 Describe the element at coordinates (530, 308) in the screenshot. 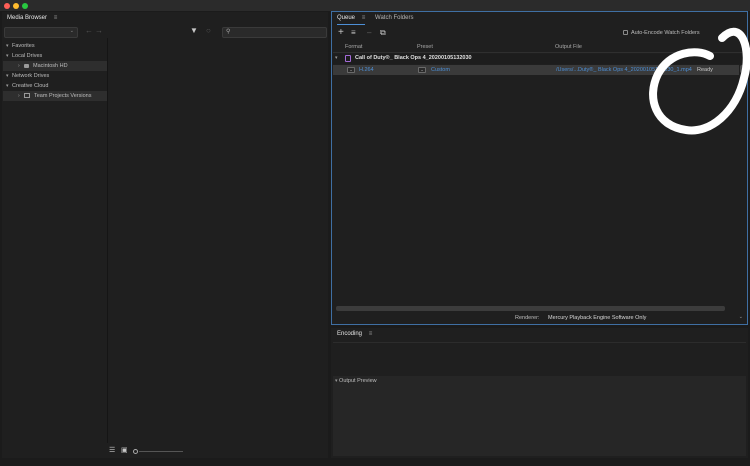

I see `horizontal-scrollbar` at that location.